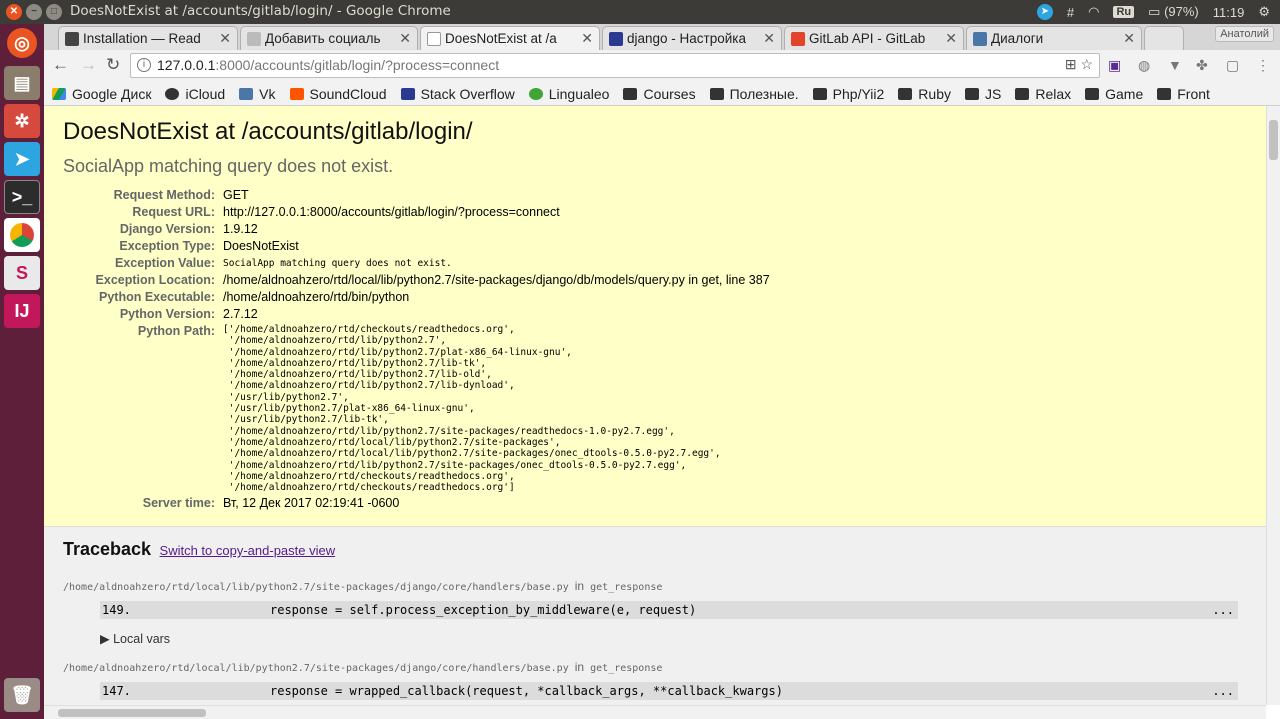 The height and width of the screenshot is (719, 1280). I want to click on clock: 11:19, so click(1229, 12).